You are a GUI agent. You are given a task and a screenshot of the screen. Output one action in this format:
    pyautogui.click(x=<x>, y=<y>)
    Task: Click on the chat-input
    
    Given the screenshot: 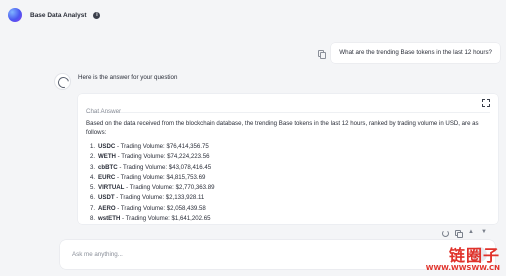 What is the action you would take?
    pyautogui.click(x=262, y=254)
    